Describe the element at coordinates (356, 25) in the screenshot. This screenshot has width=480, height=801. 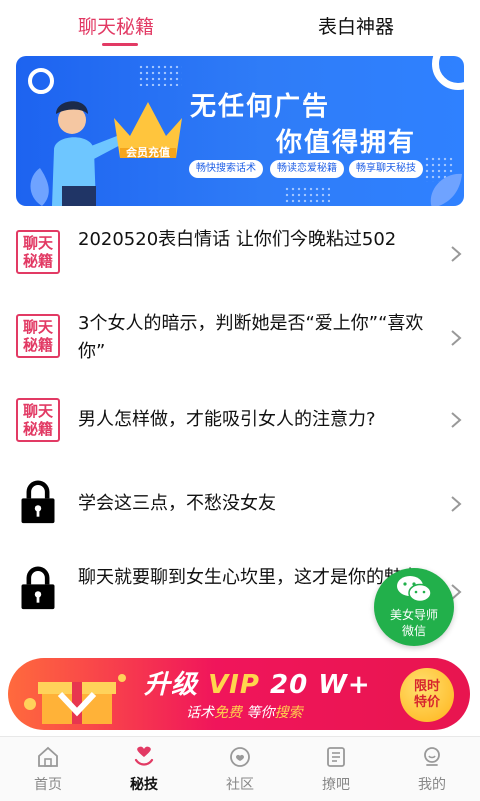
I see `tab-confession-tool: 表白神器` at that location.